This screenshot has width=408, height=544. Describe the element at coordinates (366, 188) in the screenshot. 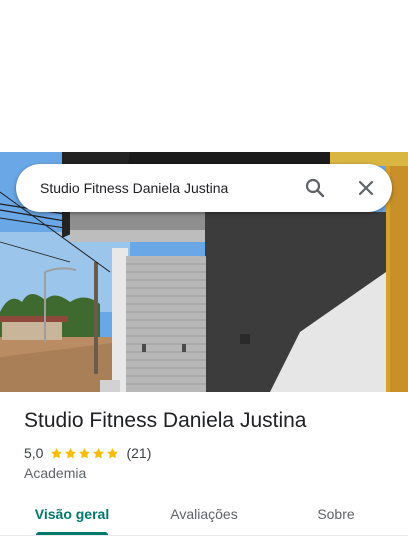

I see `close-icon` at that location.